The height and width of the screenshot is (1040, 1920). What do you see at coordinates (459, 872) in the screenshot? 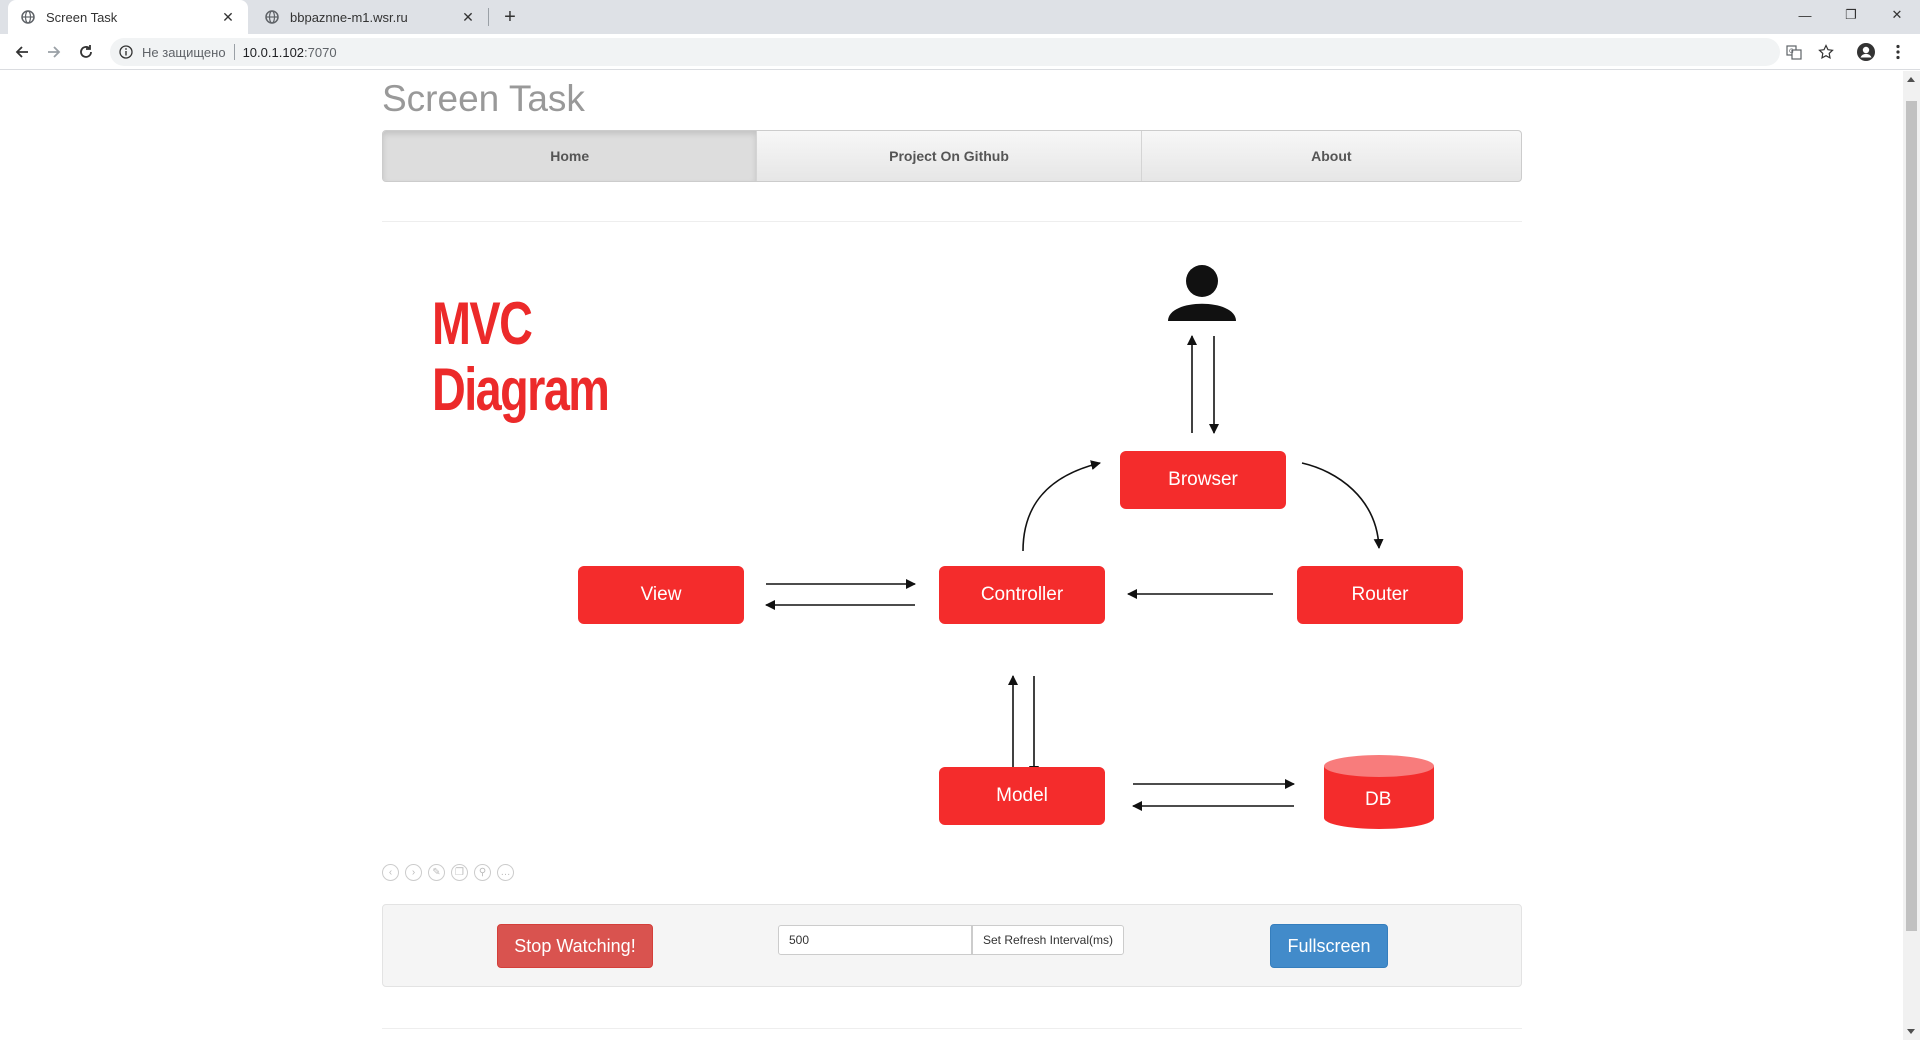
I see `copy-icon: ❐` at bounding box center [459, 872].